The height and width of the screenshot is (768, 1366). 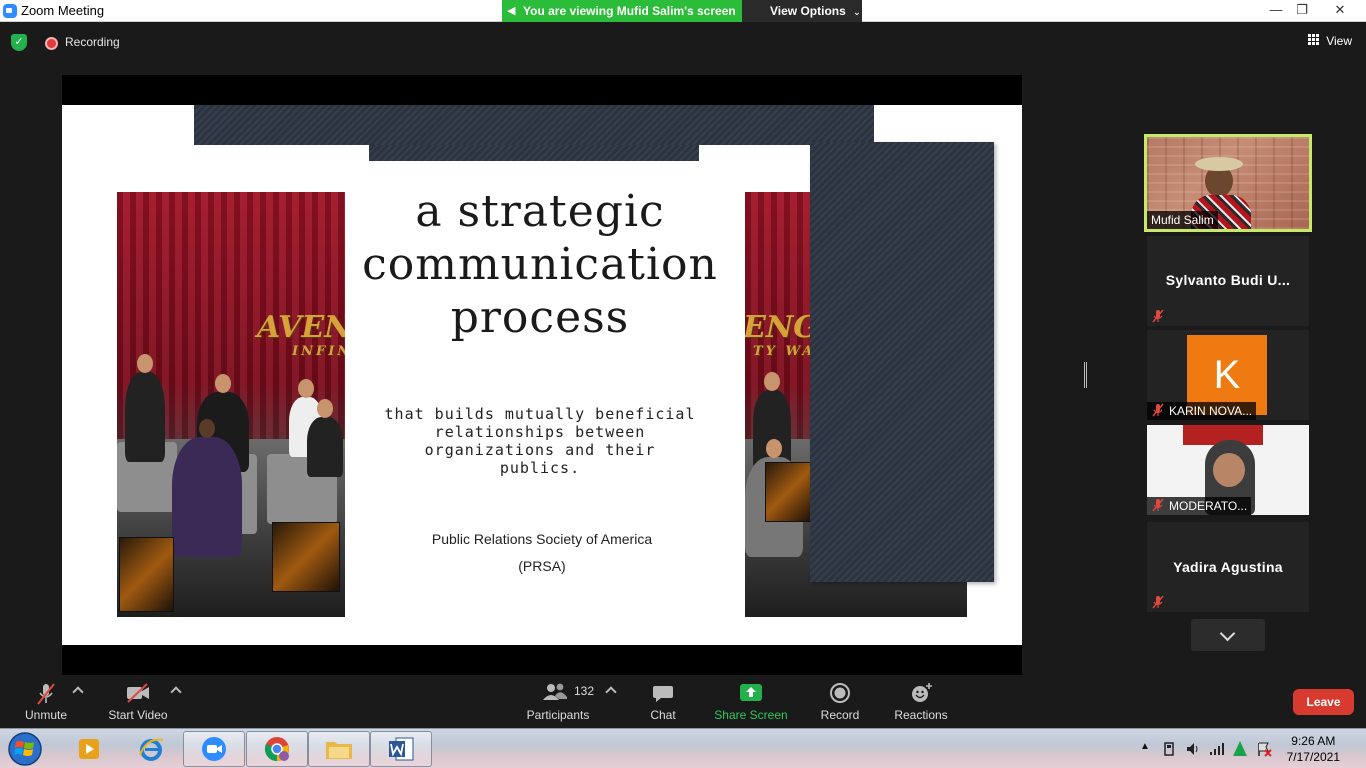 I want to click on meeting-top-bar: ✓ Recording View, so click(x=683, y=42).